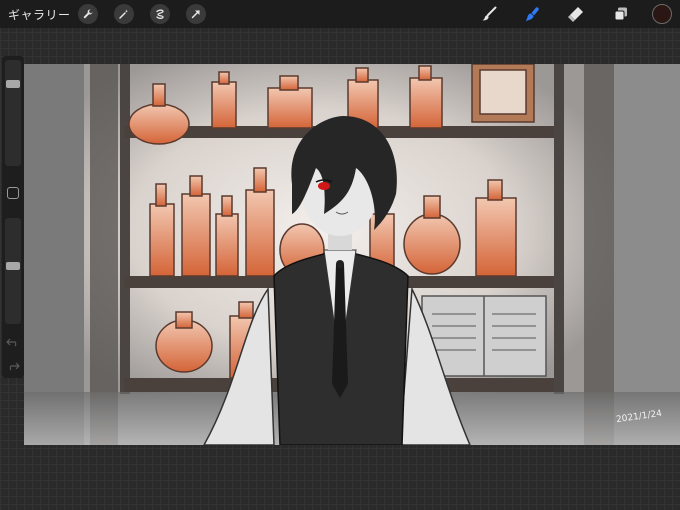 This screenshot has height=510, width=680. Describe the element at coordinates (576, 14) in the screenshot. I see `eraser-icon` at that location.